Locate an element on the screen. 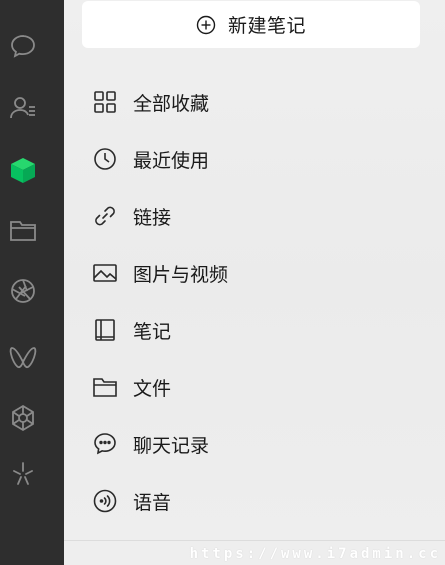 Image resolution: width=445 pixels, height=565 pixels. menu-item-files: 文件 is located at coordinates (242, 387).